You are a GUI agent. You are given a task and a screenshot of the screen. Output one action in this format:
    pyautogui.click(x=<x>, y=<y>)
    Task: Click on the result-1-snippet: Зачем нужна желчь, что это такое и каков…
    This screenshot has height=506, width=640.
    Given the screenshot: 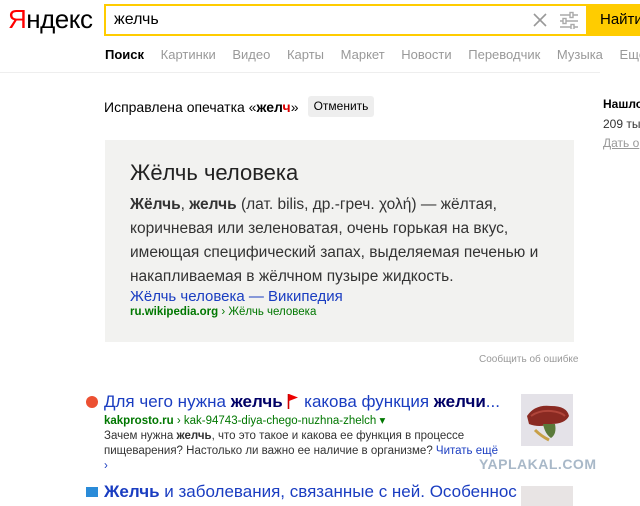 What is the action you would take?
    pyautogui.click(x=304, y=451)
    